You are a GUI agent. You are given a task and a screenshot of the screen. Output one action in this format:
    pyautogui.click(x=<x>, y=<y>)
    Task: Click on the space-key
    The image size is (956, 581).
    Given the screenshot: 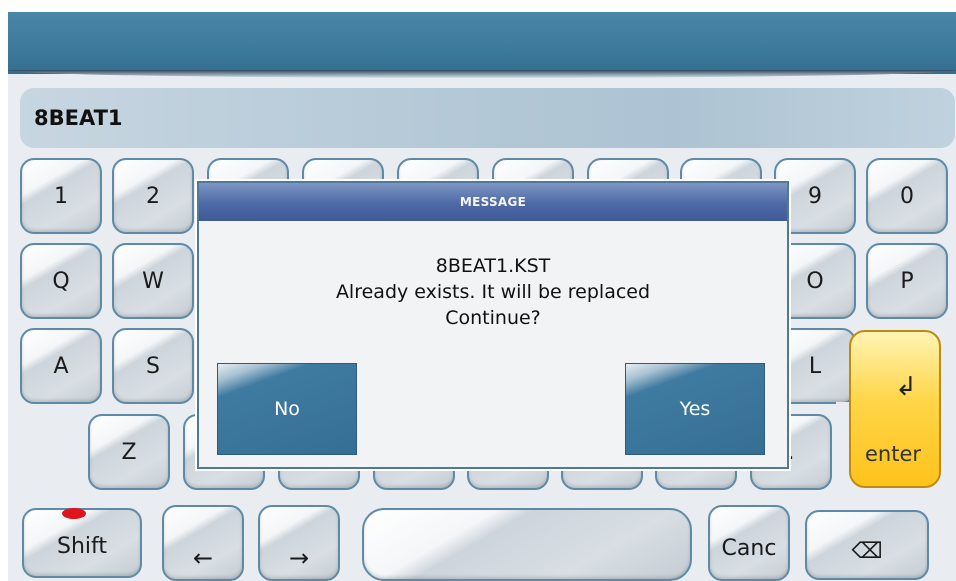 What is the action you would take?
    pyautogui.click(x=527, y=544)
    